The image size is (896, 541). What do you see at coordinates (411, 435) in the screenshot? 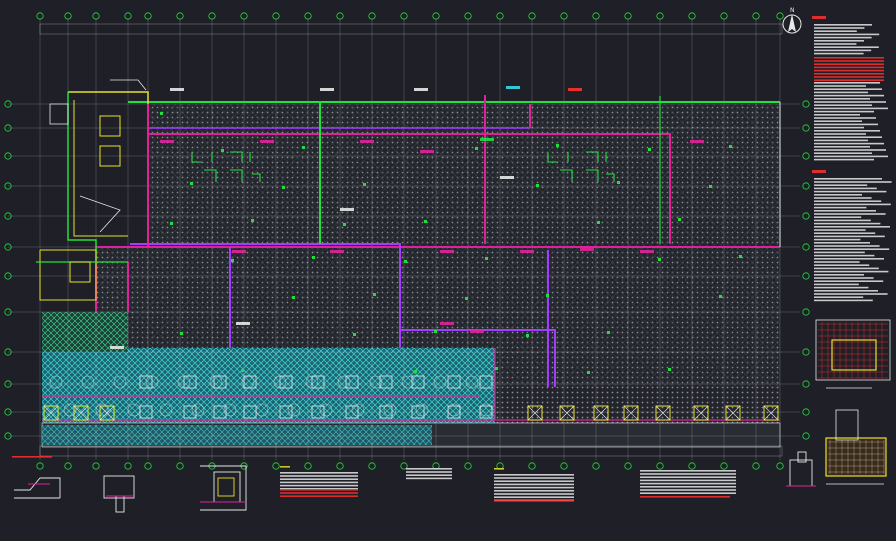
I see `bottom-band` at bounding box center [411, 435].